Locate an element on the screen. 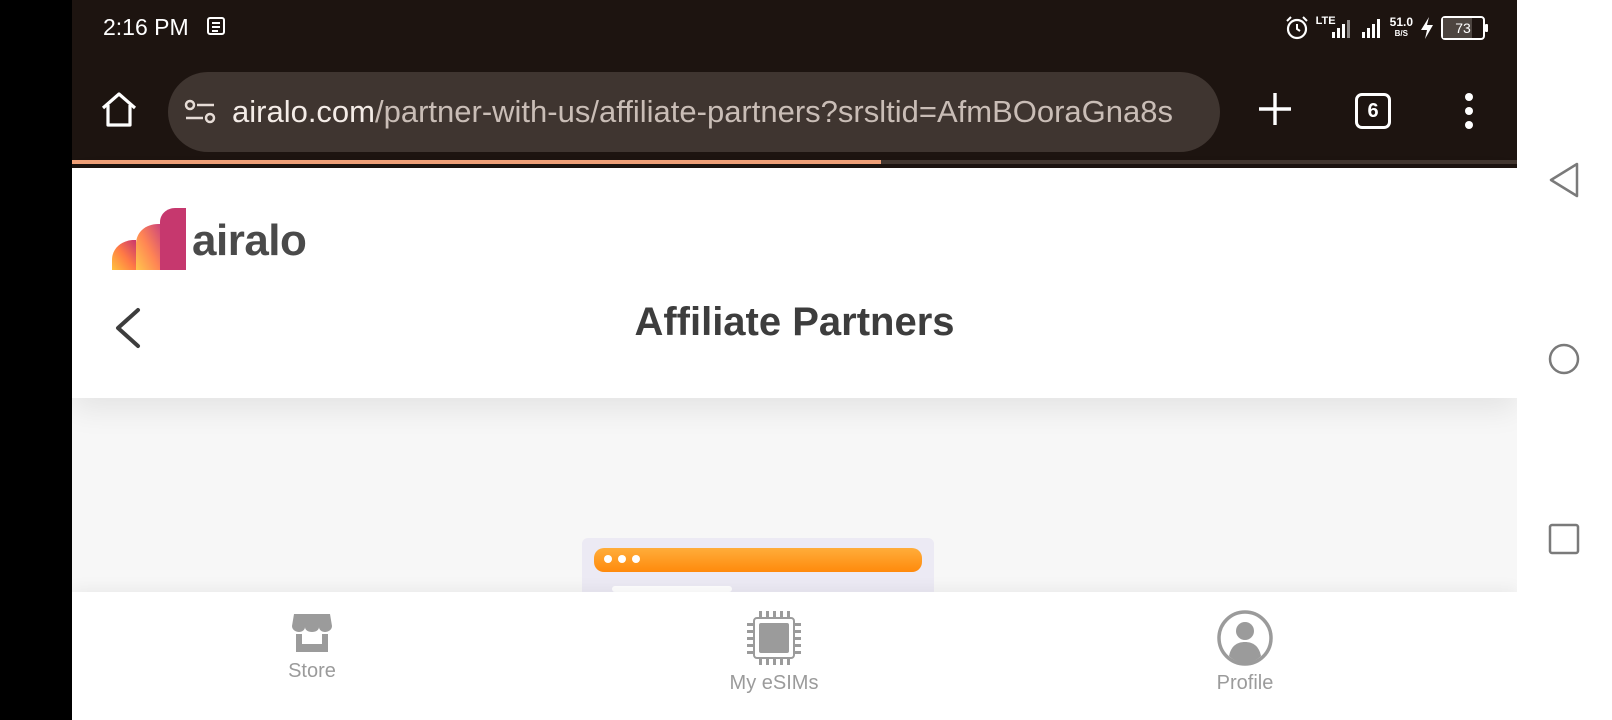  news-icon is located at coordinates (216, 26).